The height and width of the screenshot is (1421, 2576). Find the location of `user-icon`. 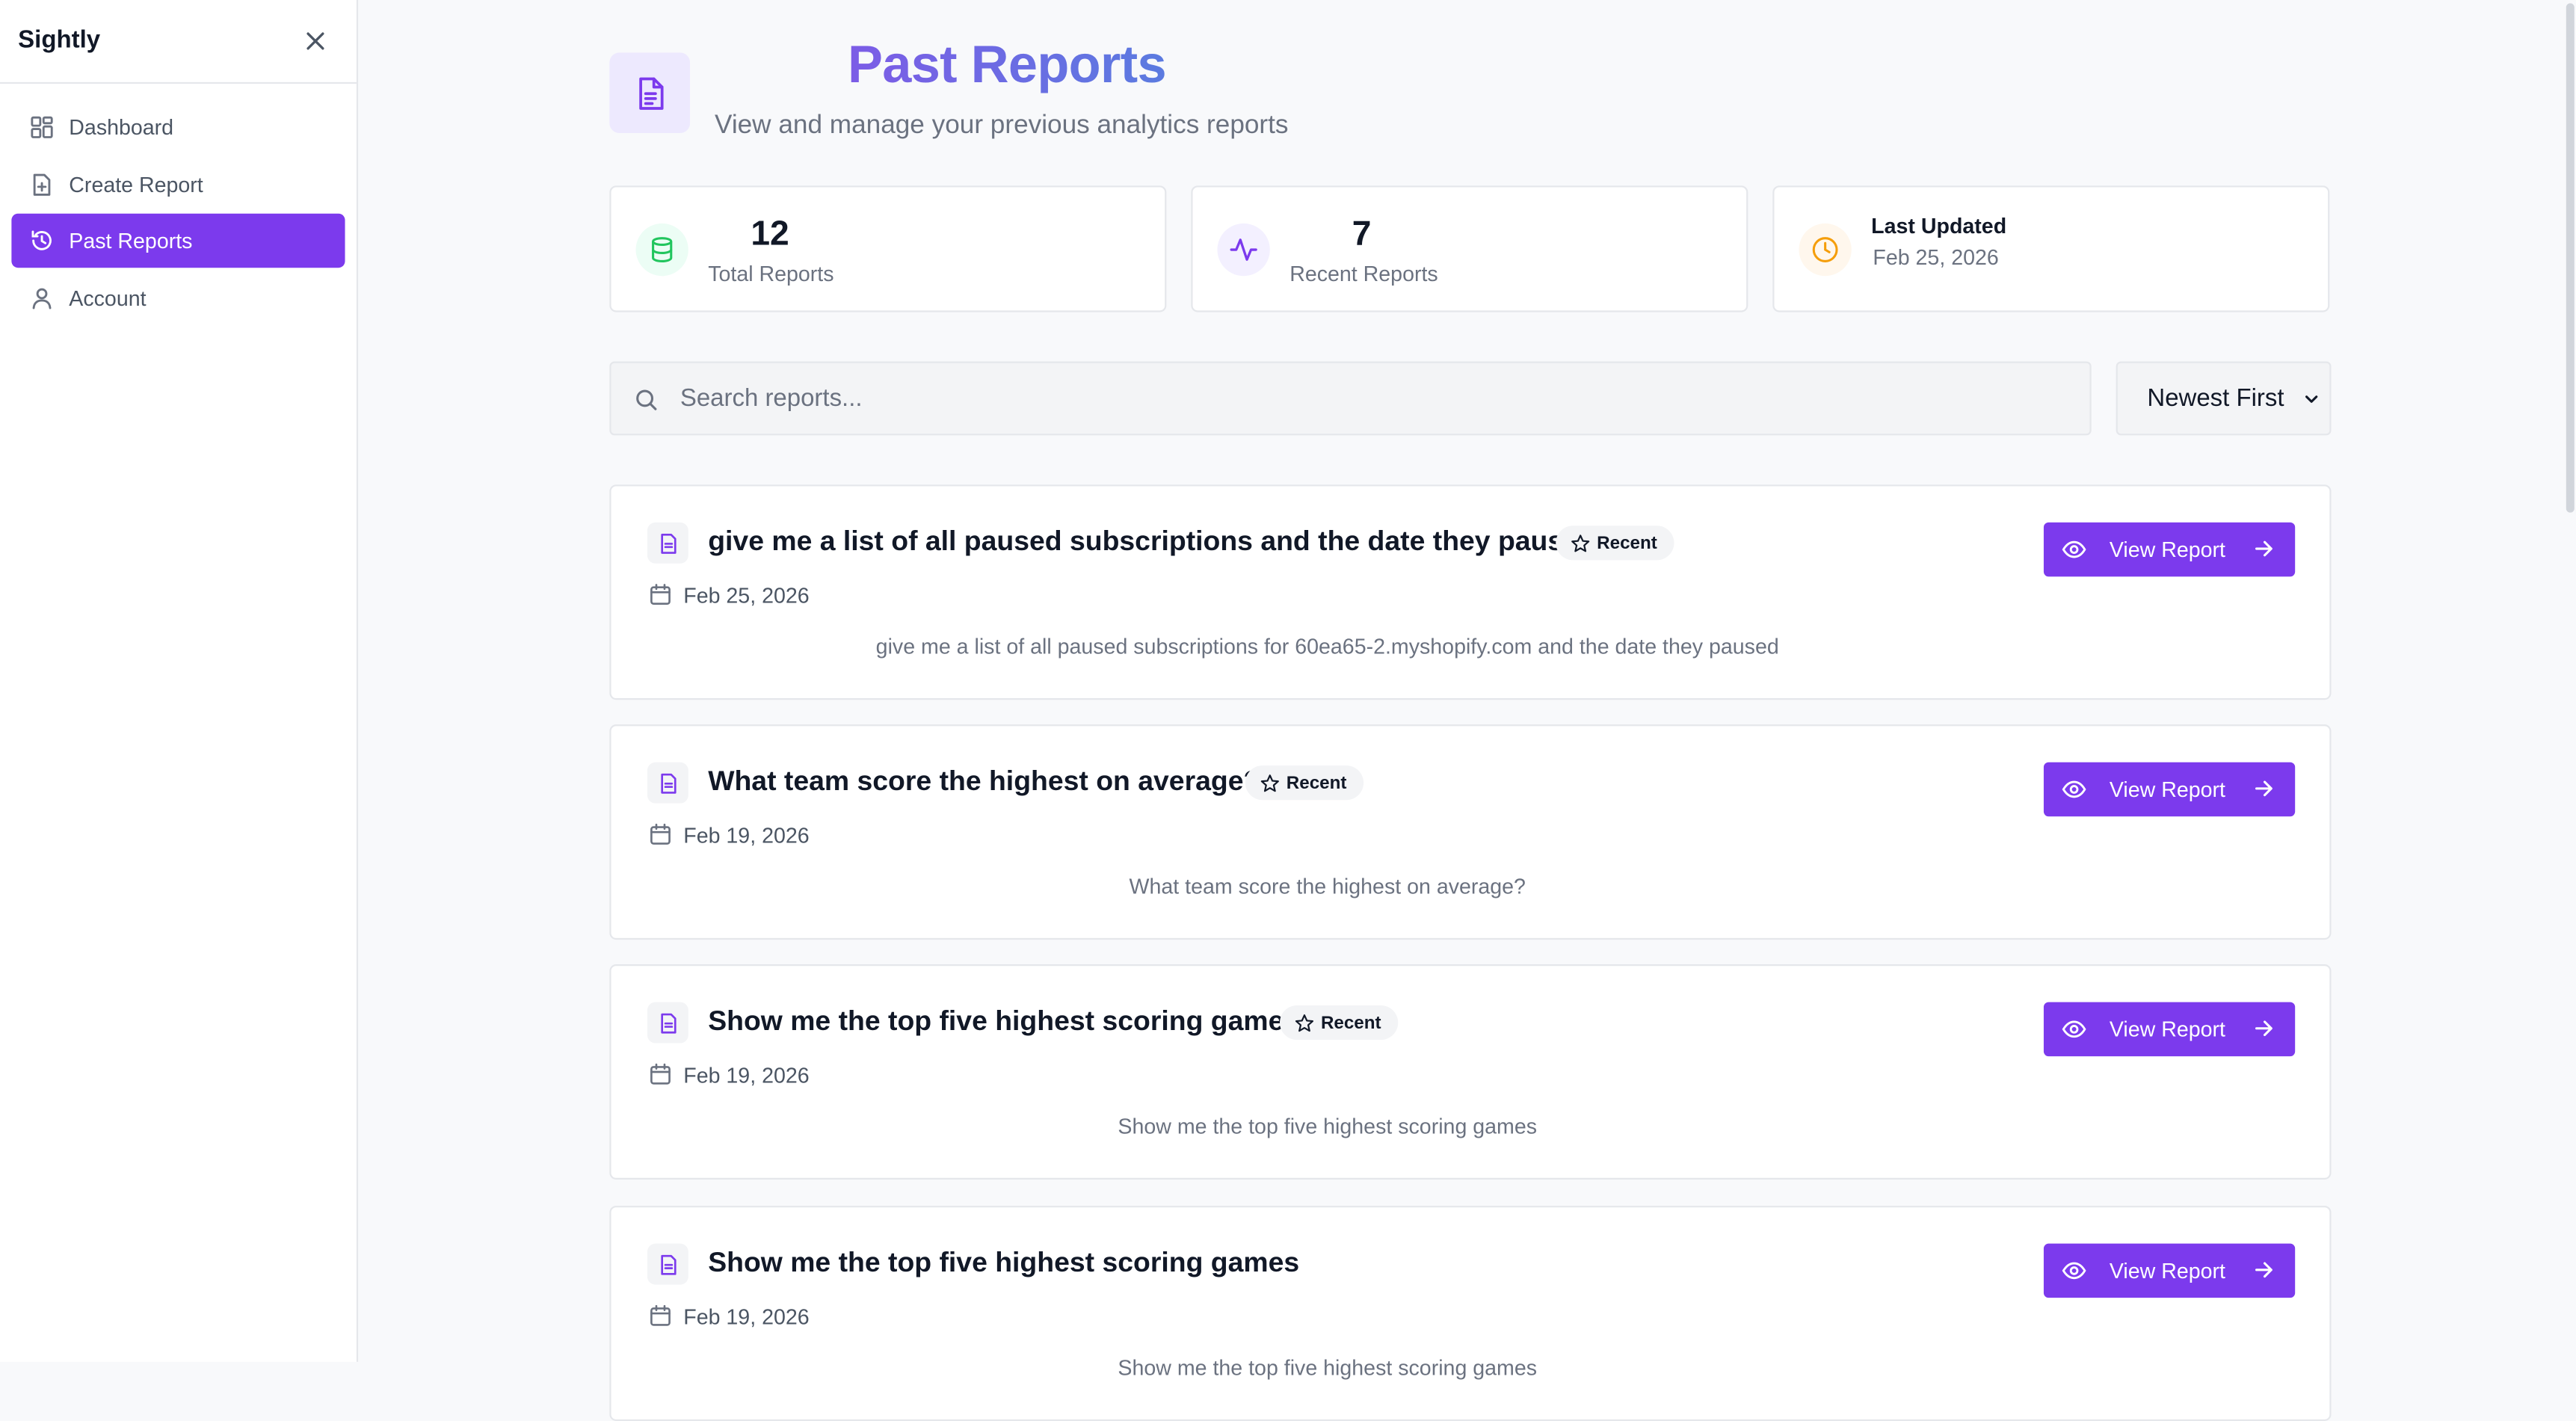

user-icon is located at coordinates (42, 298).